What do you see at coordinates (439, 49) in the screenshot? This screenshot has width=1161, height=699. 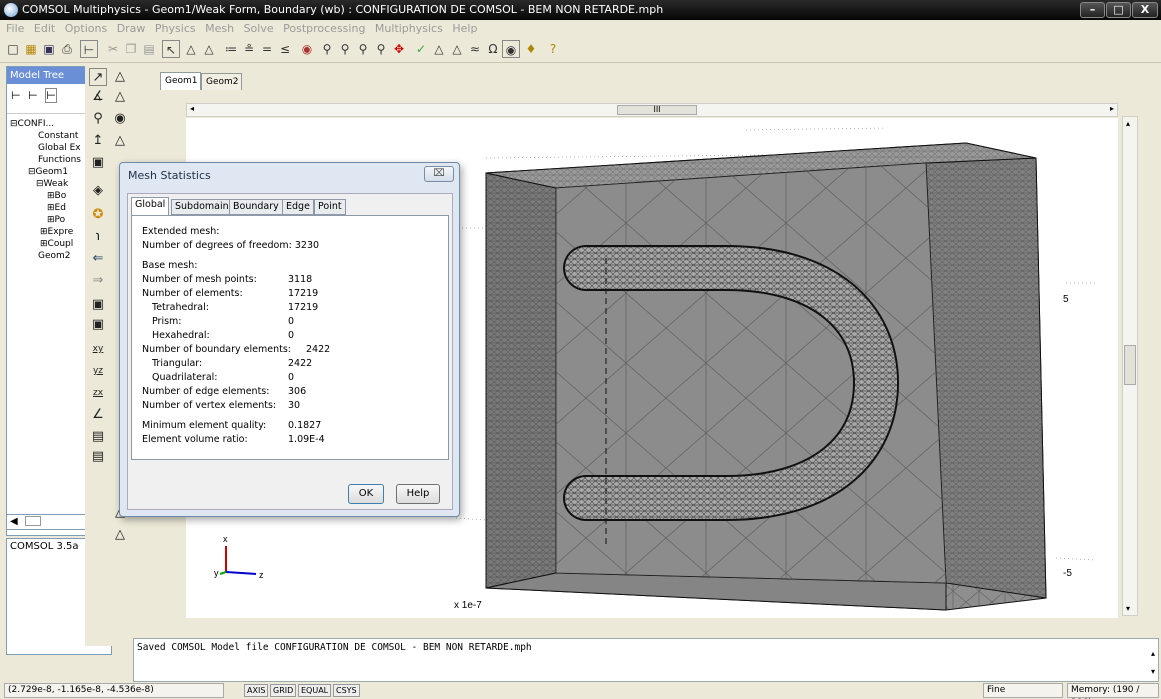 I see `refine-mesh-icon: △` at bounding box center [439, 49].